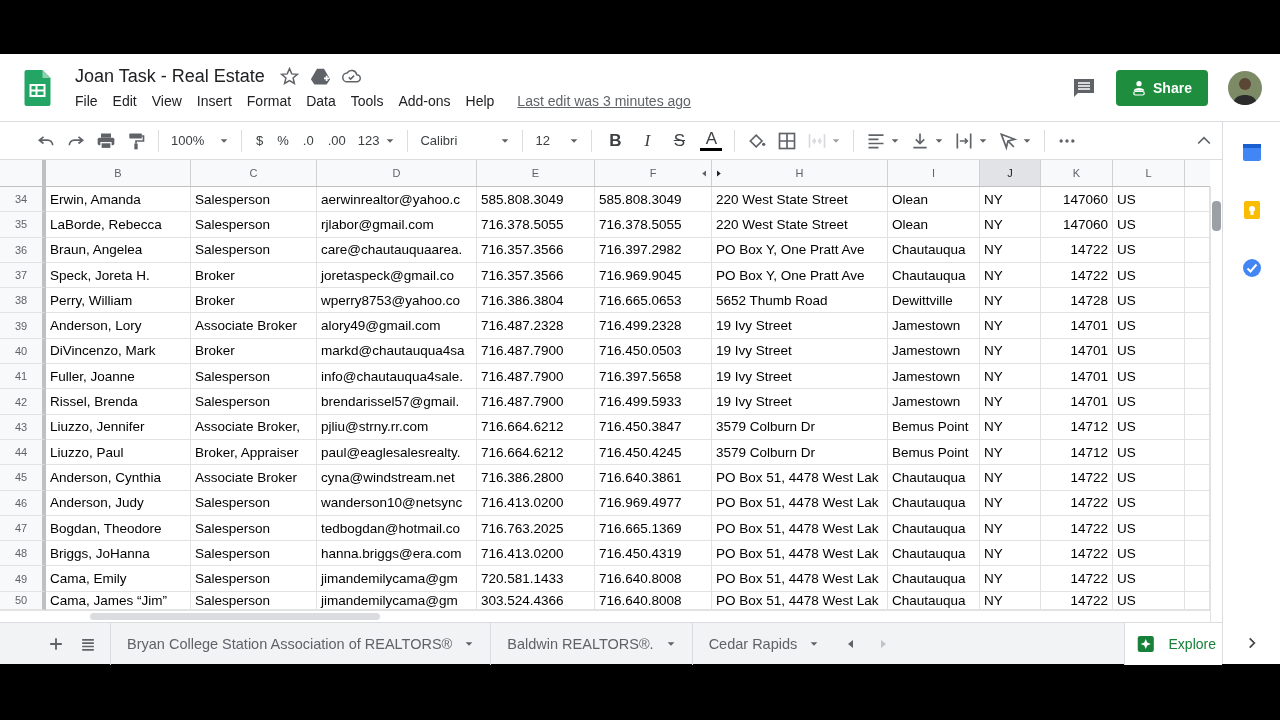 This screenshot has width=1280, height=720. What do you see at coordinates (23, 503) in the screenshot?
I see `row-number: 46` at bounding box center [23, 503].